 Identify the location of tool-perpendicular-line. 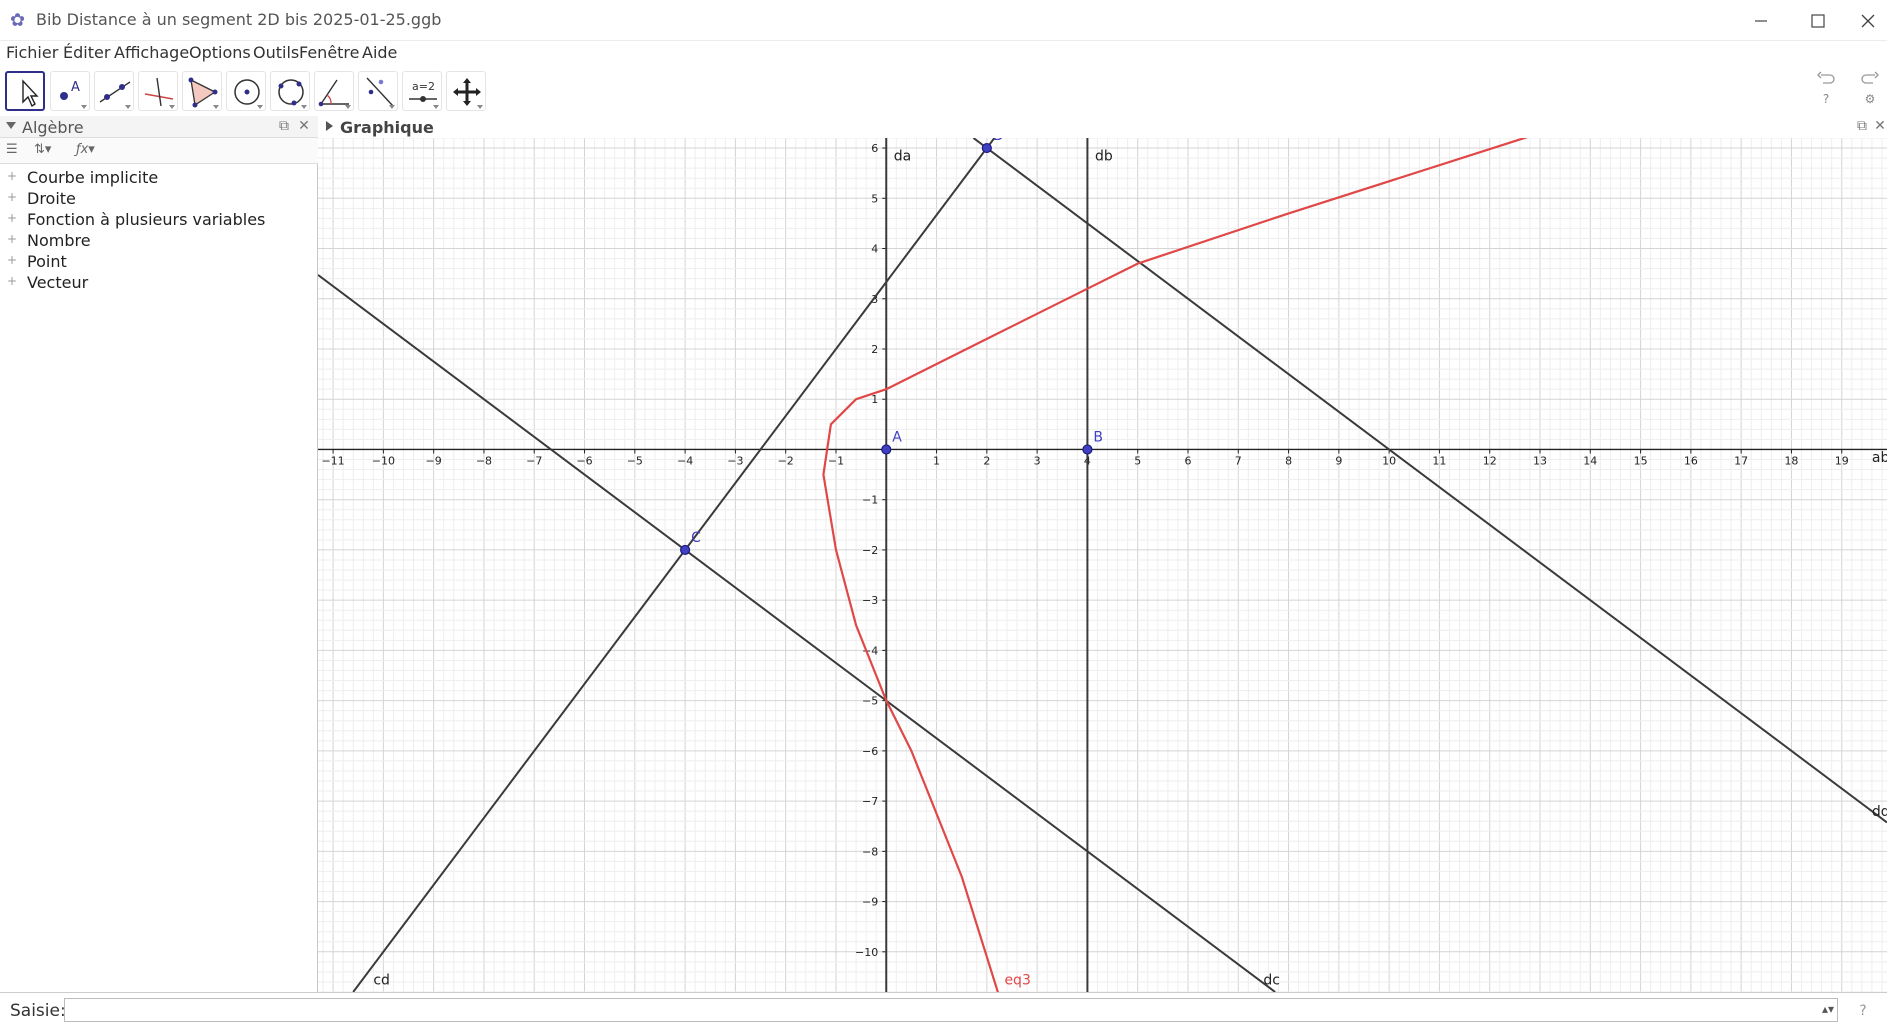
(158, 91).